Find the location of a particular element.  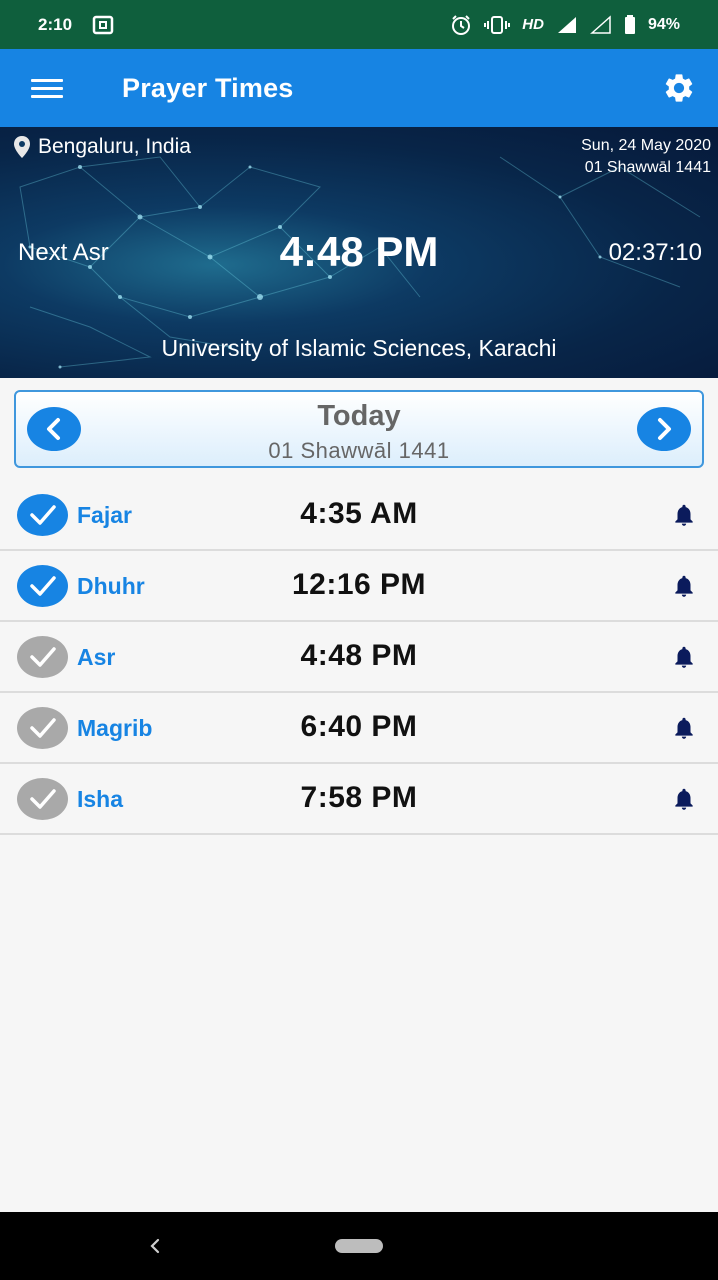

prayer-row-asr: Asr 4:48 PM is located at coordinates (359, 657).